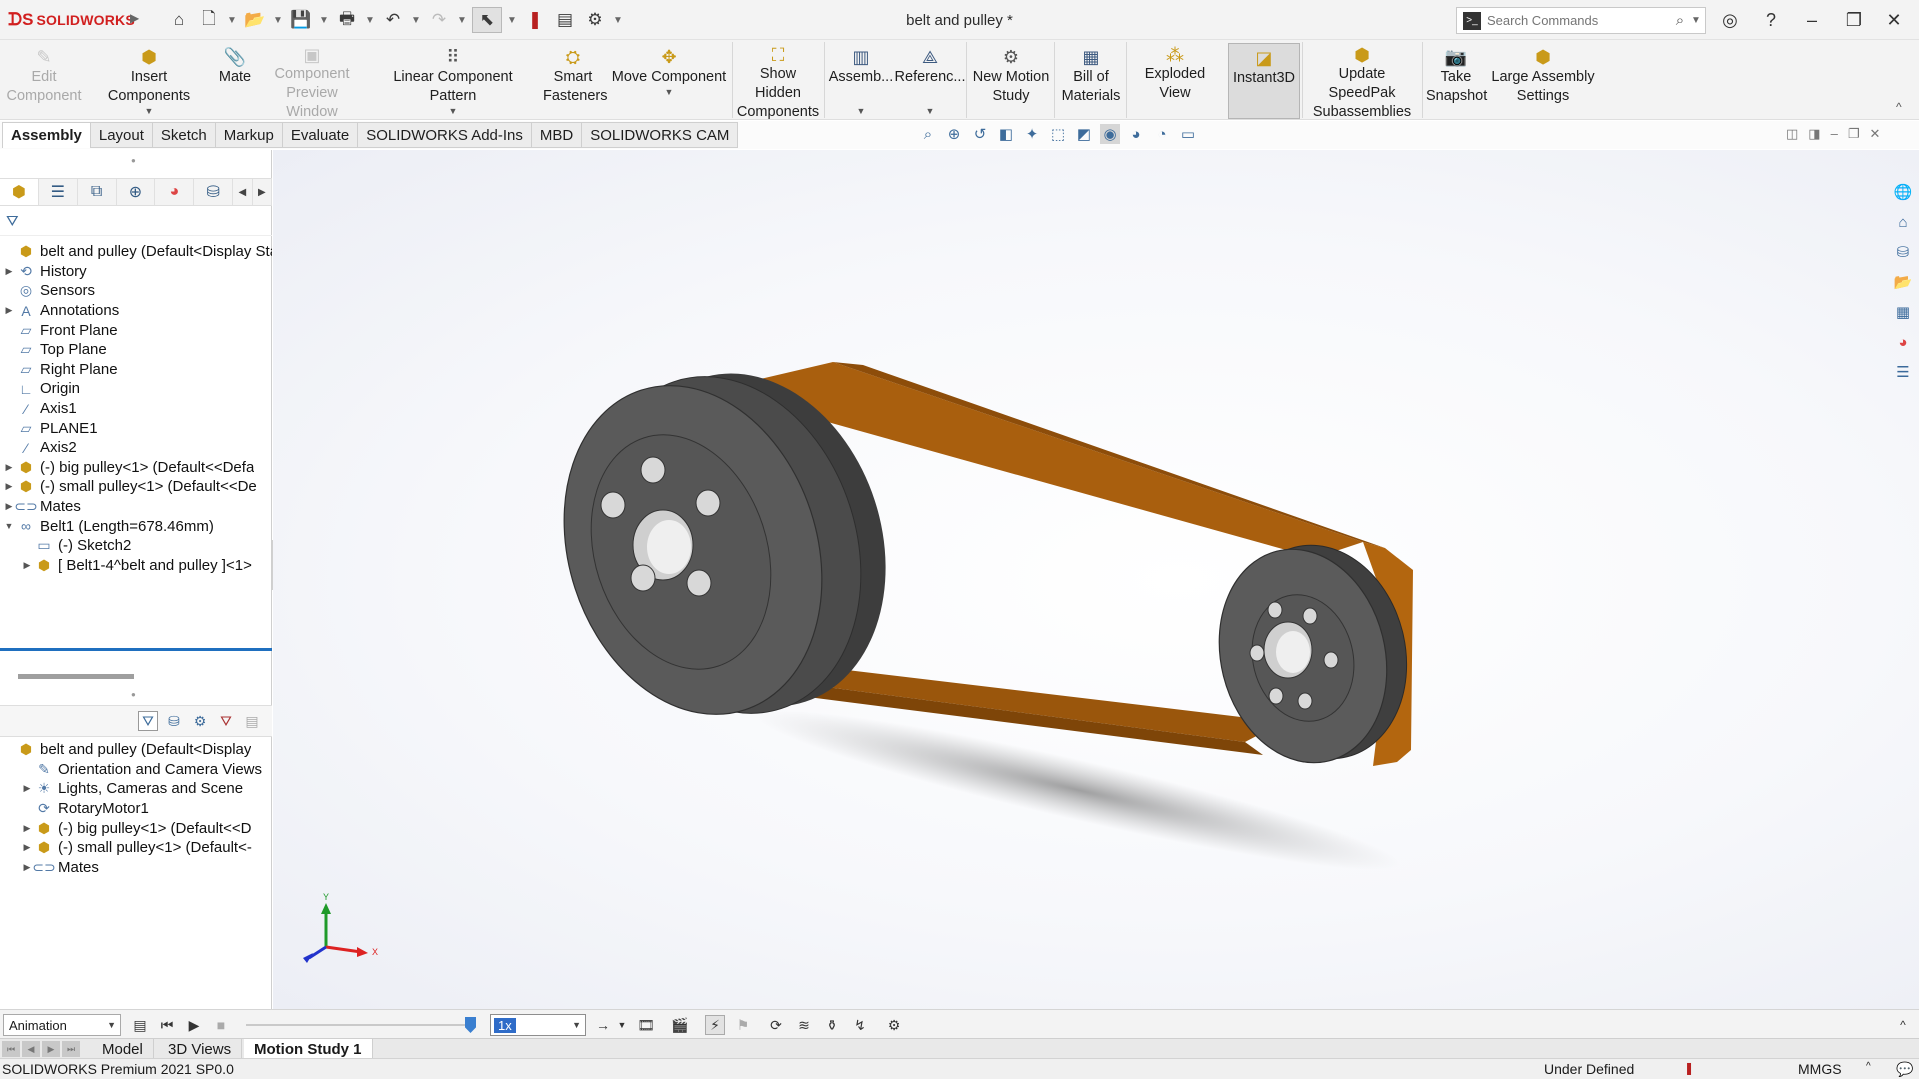 This screenshot has width=1919, height=1079. I want to click on tree-item-3: ▱ Front Plane, so click(136, 330).